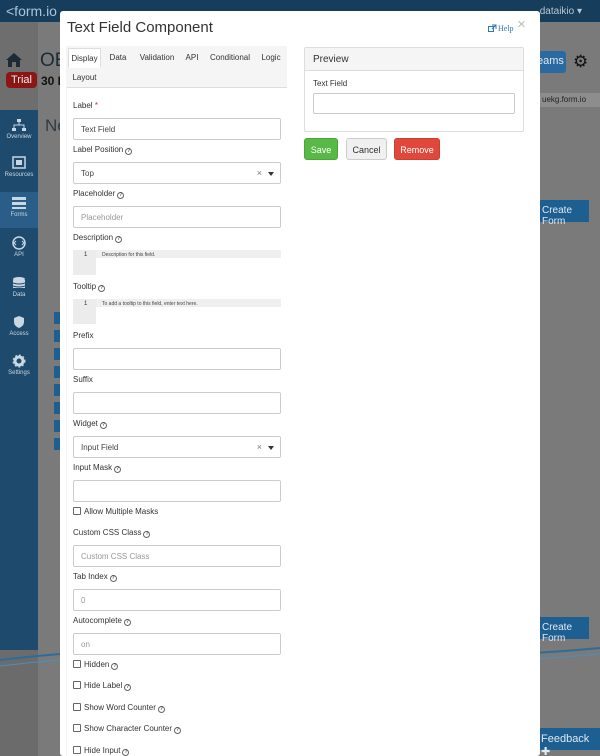 The height and width of the screenshot is (756, 600). I want to click on tab-display: Display, so click(84, 58).